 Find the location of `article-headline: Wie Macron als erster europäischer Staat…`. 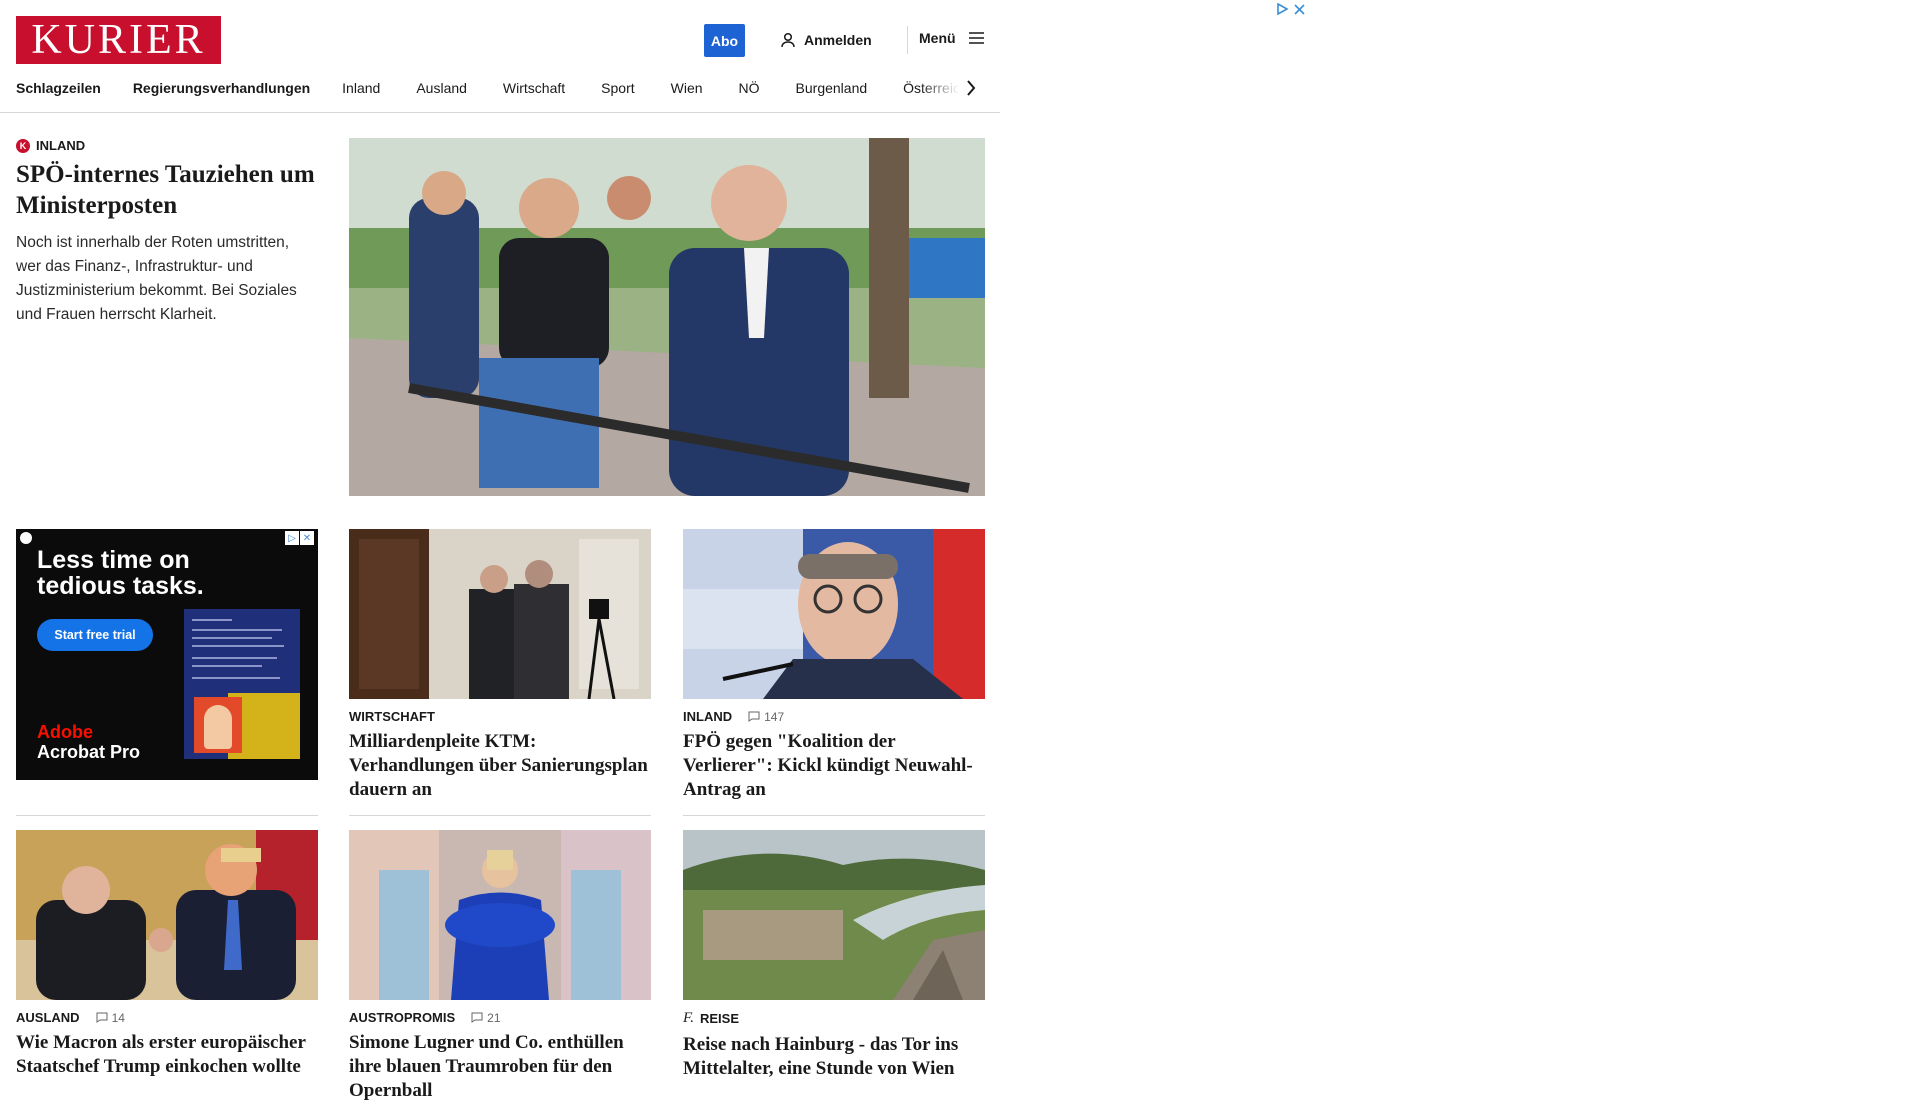

article-headline: Wie Macron als erster europäischer Staat… is located at coordinates (167, 1055).